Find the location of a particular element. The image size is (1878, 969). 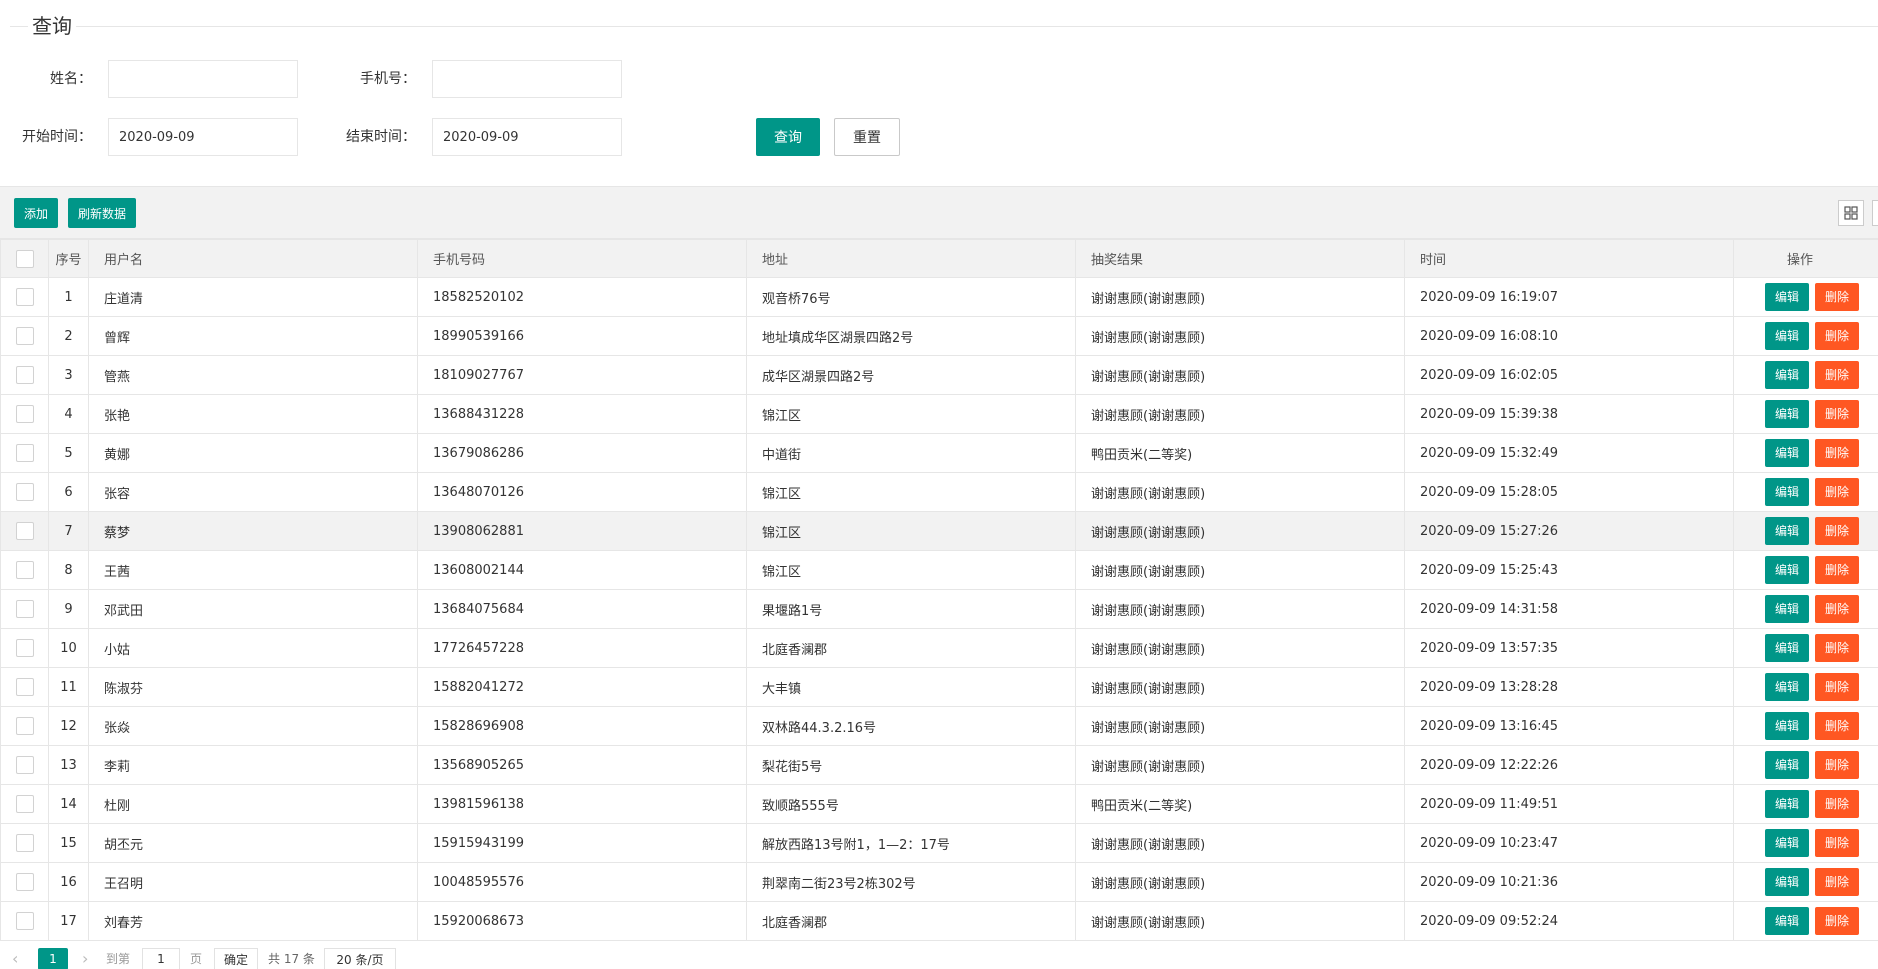

select-all-cell is located at coordinates (24, 258).